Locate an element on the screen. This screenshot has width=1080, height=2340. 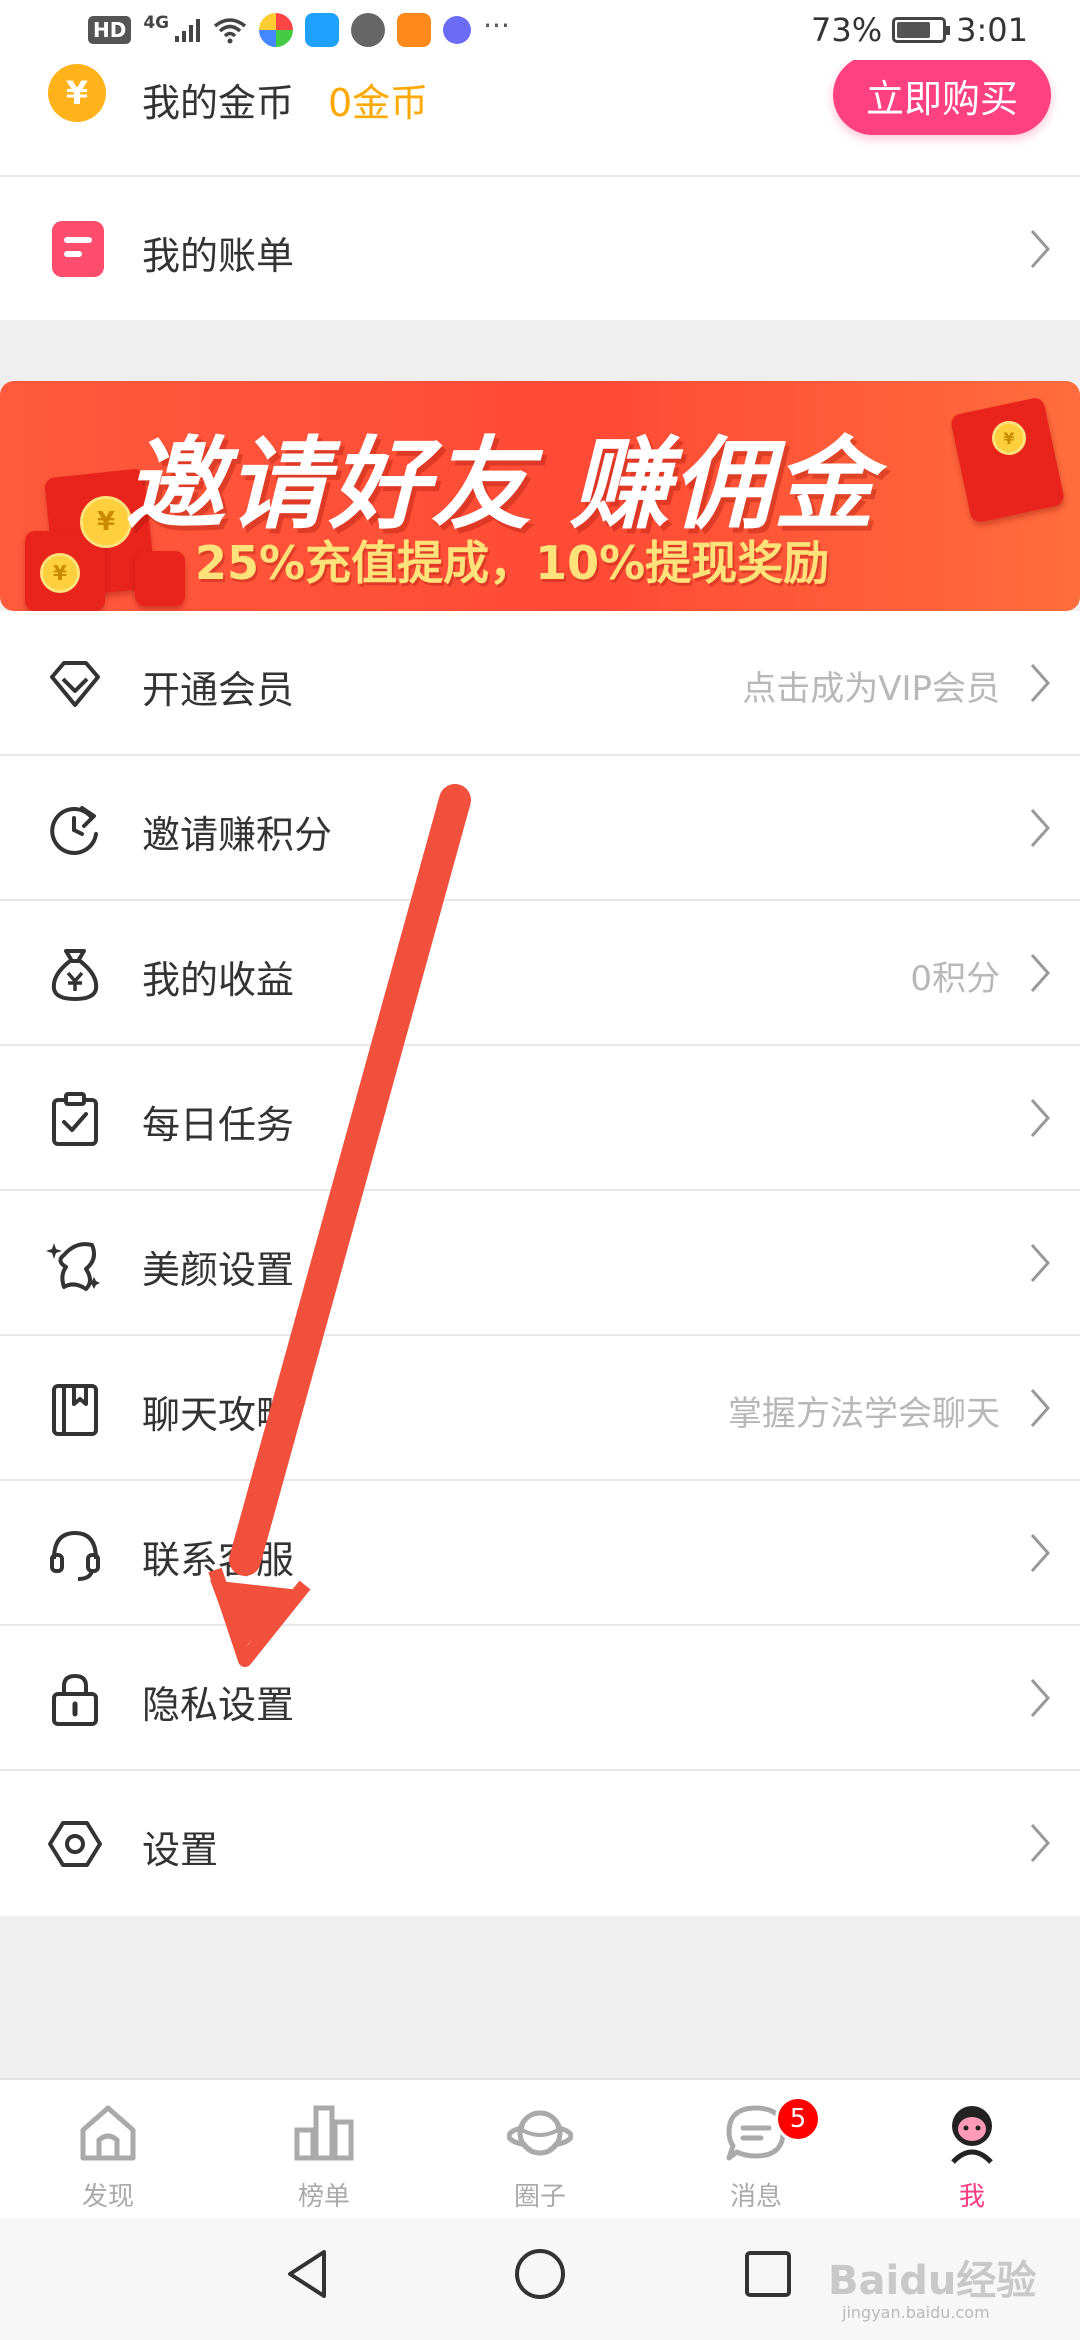
app-notification-icon is located at coordinates (276, 30).